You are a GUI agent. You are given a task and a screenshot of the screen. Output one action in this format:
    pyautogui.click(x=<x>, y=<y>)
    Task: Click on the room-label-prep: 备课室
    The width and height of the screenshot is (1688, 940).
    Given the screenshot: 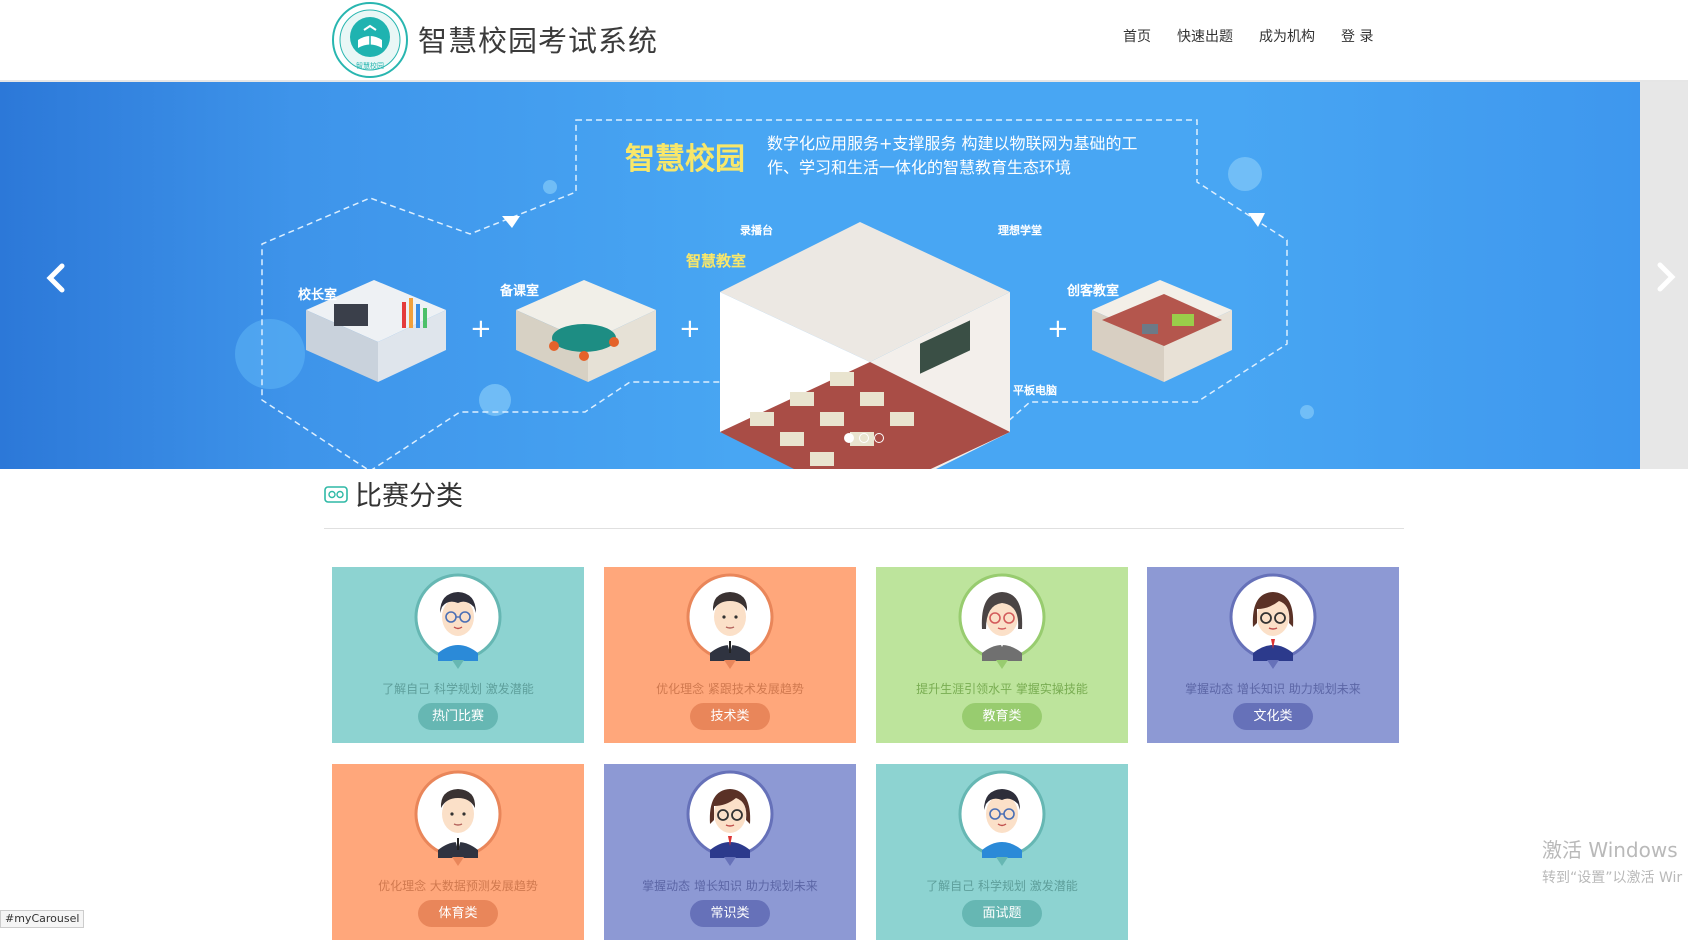 What is the action you would take?
    pyautogui.click(x=520, y=291)
    